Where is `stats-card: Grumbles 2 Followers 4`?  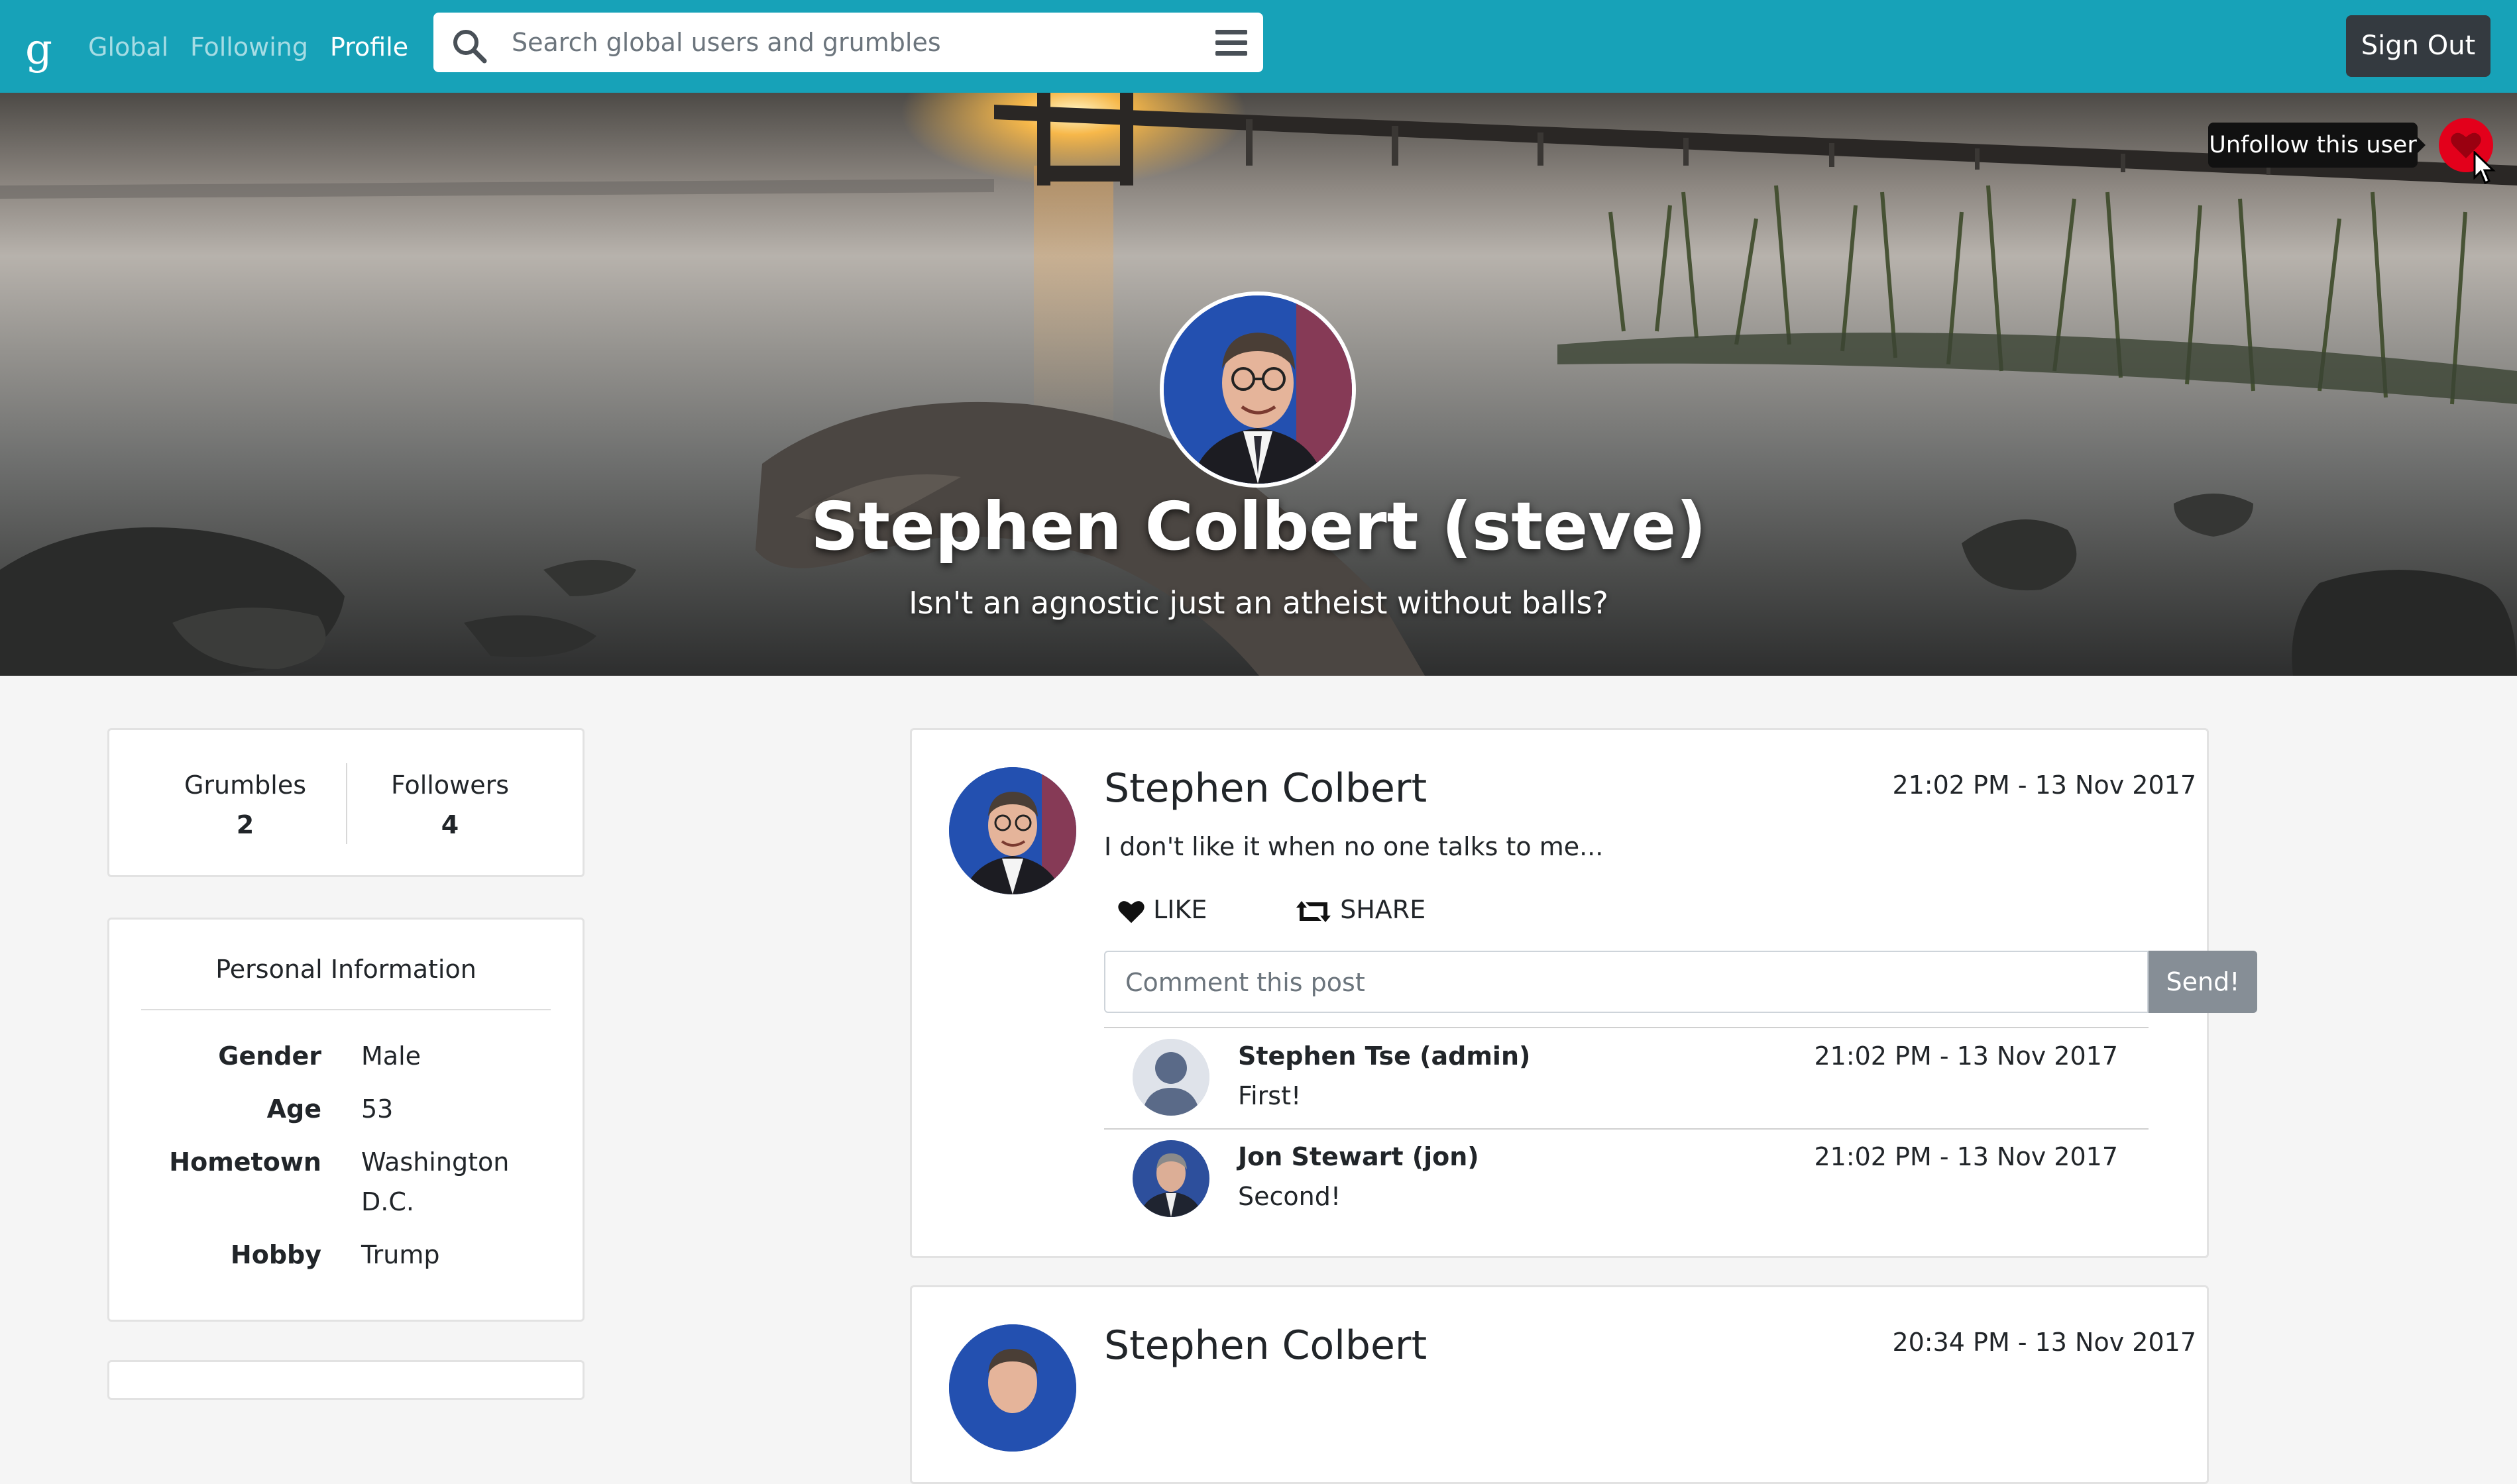
stats-card: Grumbles 2 Followers 4 is located at coordinates (346, 802).